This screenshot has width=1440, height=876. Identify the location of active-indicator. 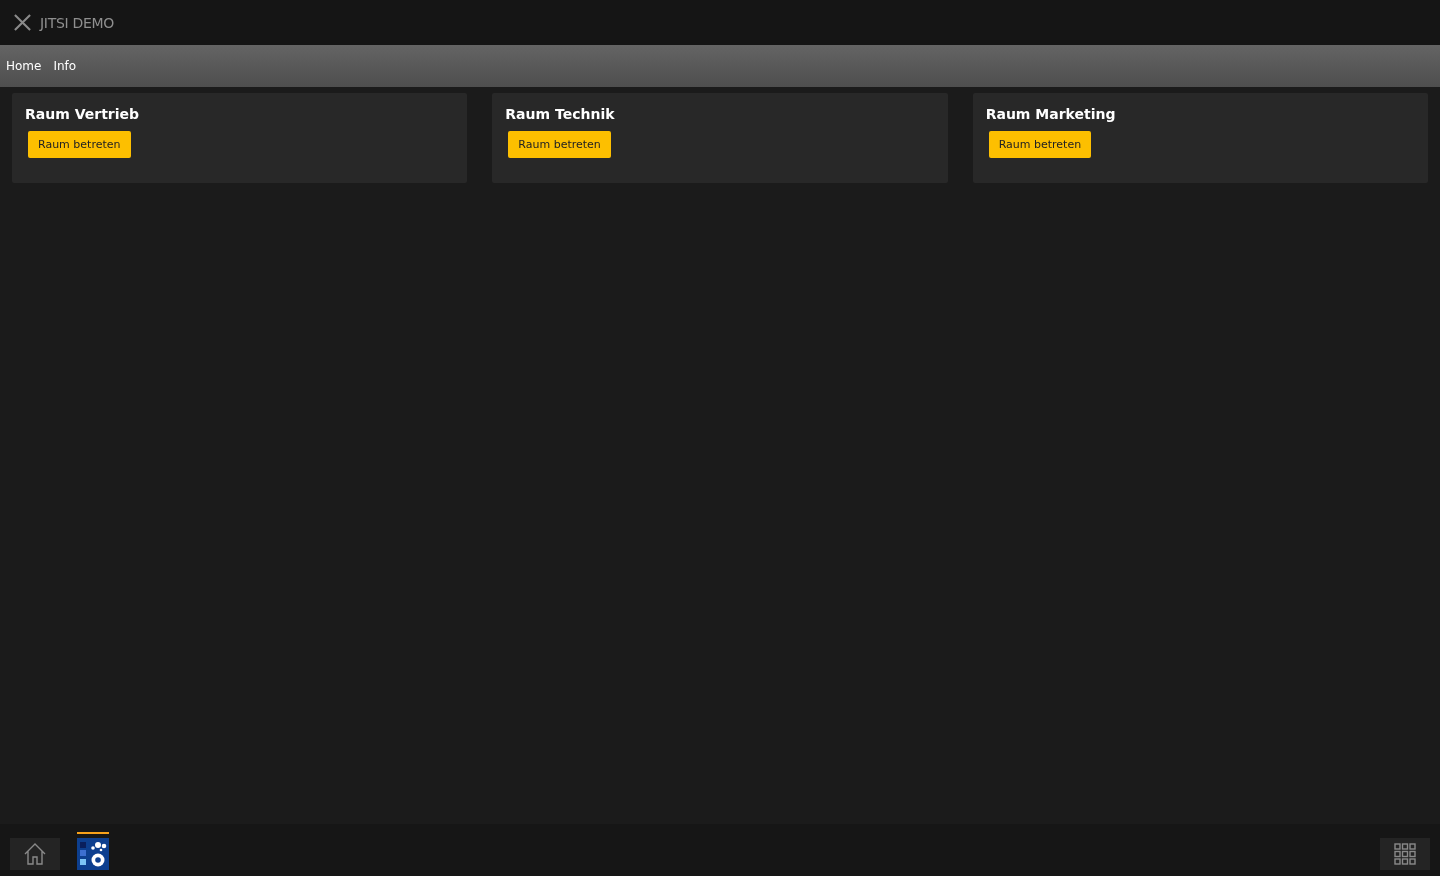
(93, 833).